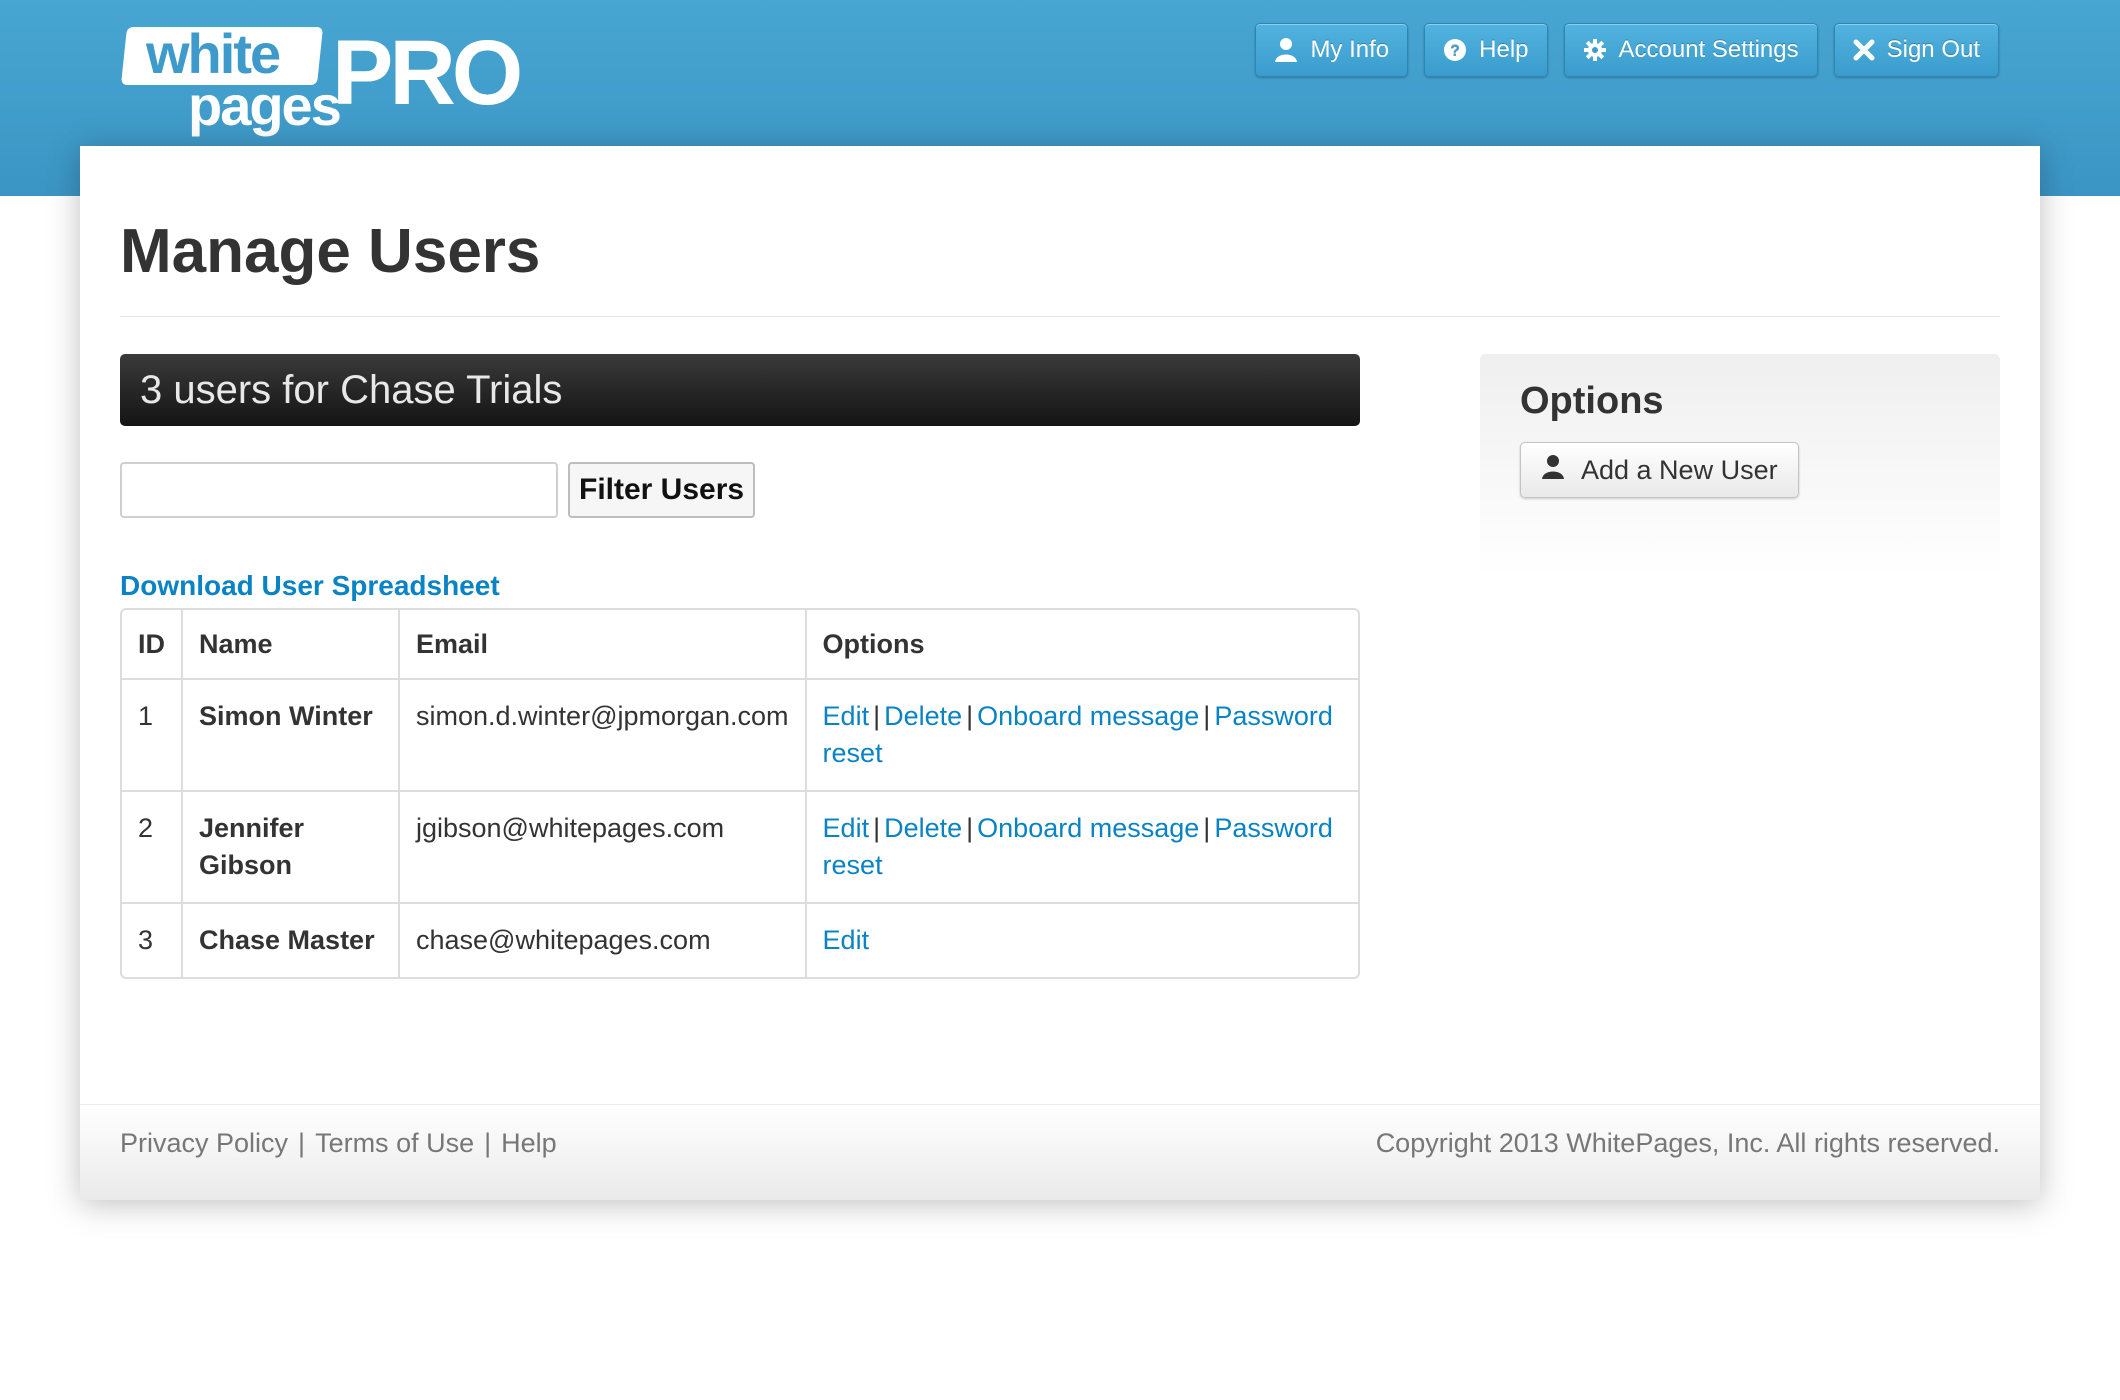 Image resolution: width=2120 pixels, height=1400 pixels. Describe the element at coordinates (1592, 401) in the screenshot. I see `options-title: Options` at that location.